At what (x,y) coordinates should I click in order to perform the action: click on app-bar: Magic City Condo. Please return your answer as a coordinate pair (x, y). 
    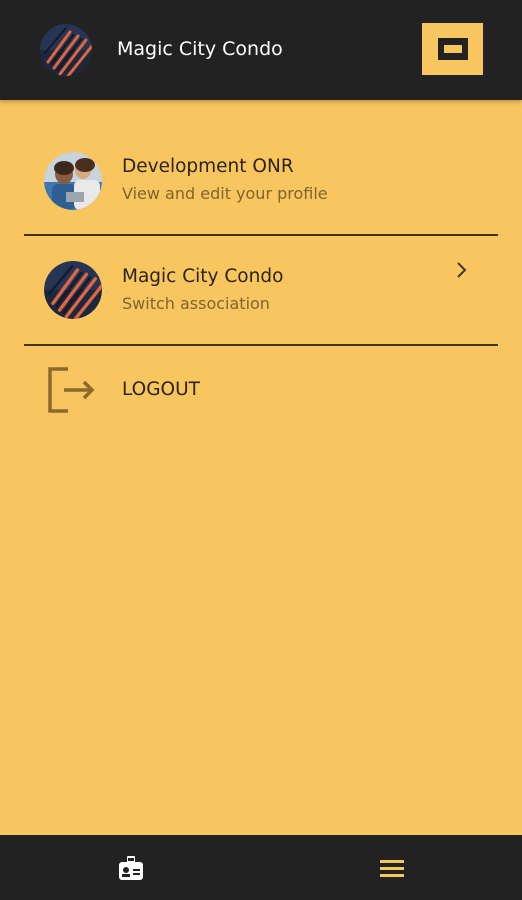
    Looking at the image, I should click on (261, 50).